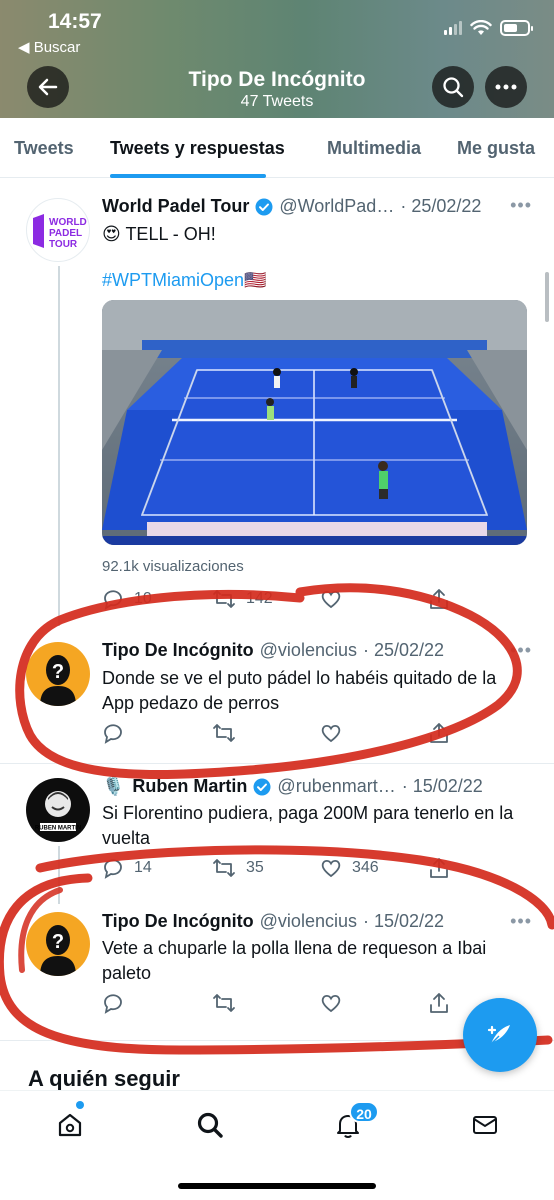  I want to click on status-icons, so click(488, 28).